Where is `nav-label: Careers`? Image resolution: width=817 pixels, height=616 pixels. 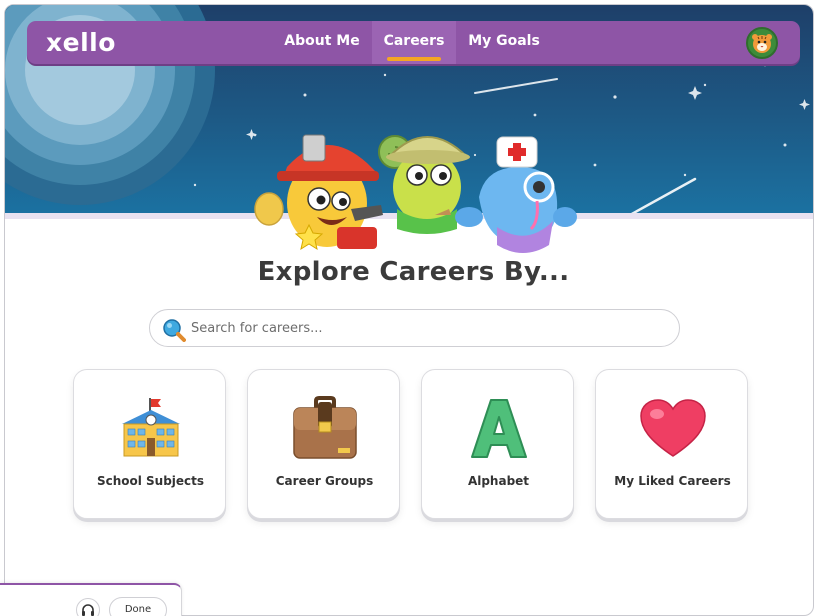
nav-label: Careers is located at coordinates (414, 41).